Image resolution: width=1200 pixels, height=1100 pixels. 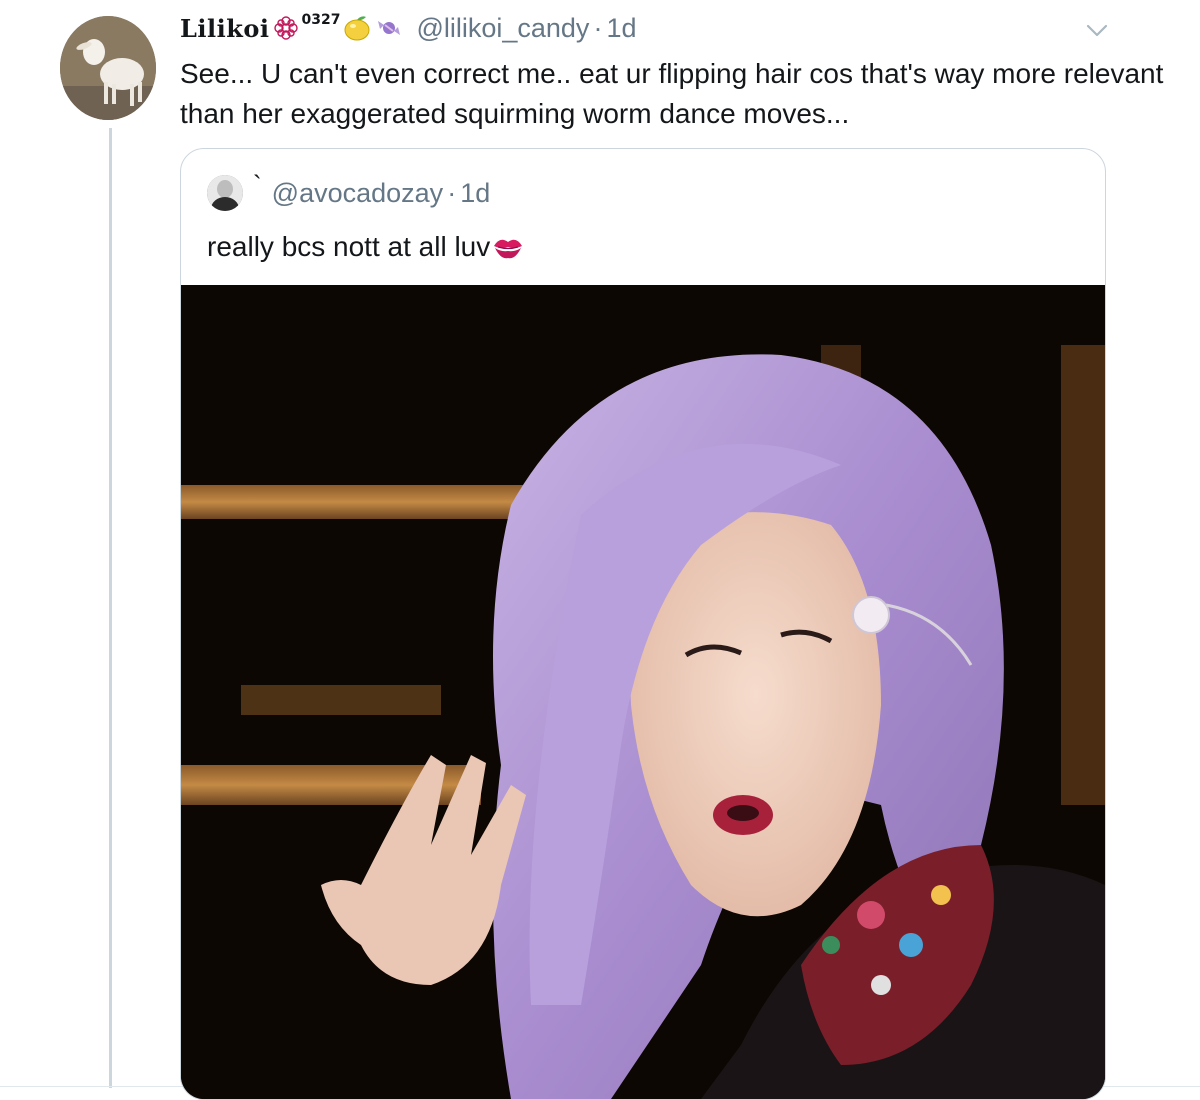 I want to click on quoted-text: really bcs nott at all luv, so click(x=349, y=246).